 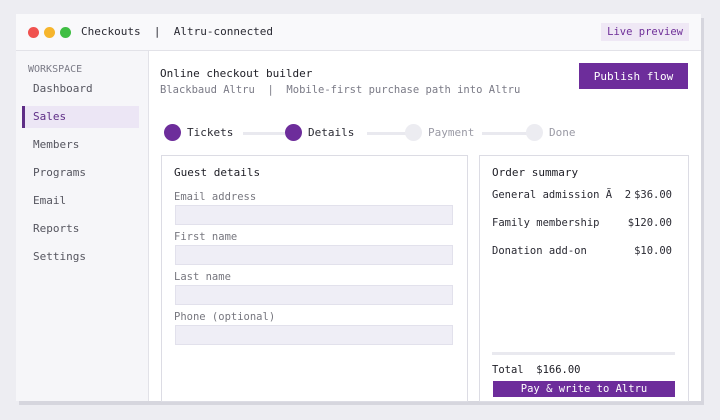 I want to click on order-line-amount: $36.00, so click(x=653, y=195).